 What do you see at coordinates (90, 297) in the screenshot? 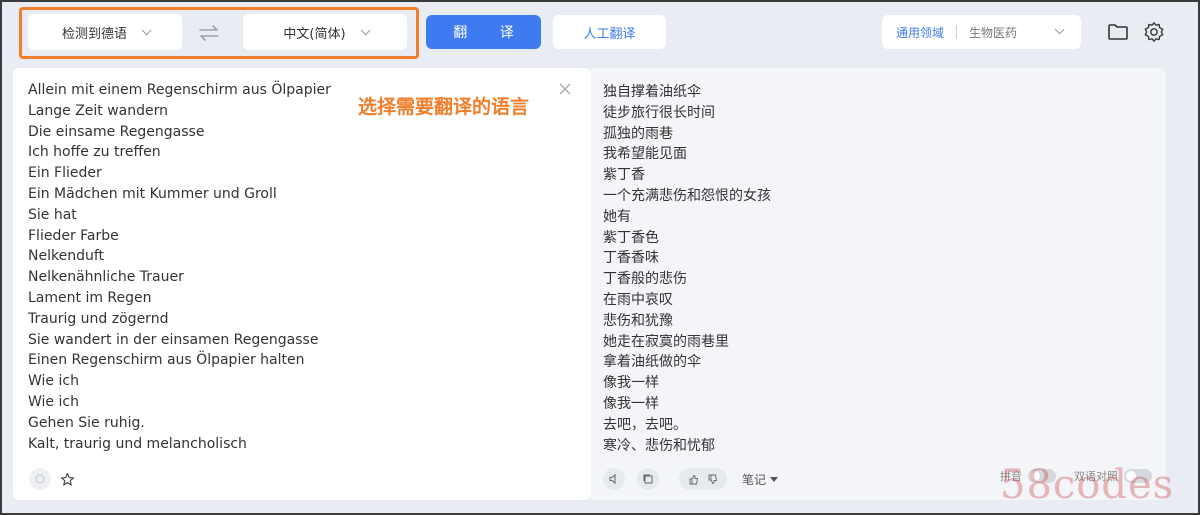
I see `source-text-line: Lament im Regen` at bounding box center [90, 297].